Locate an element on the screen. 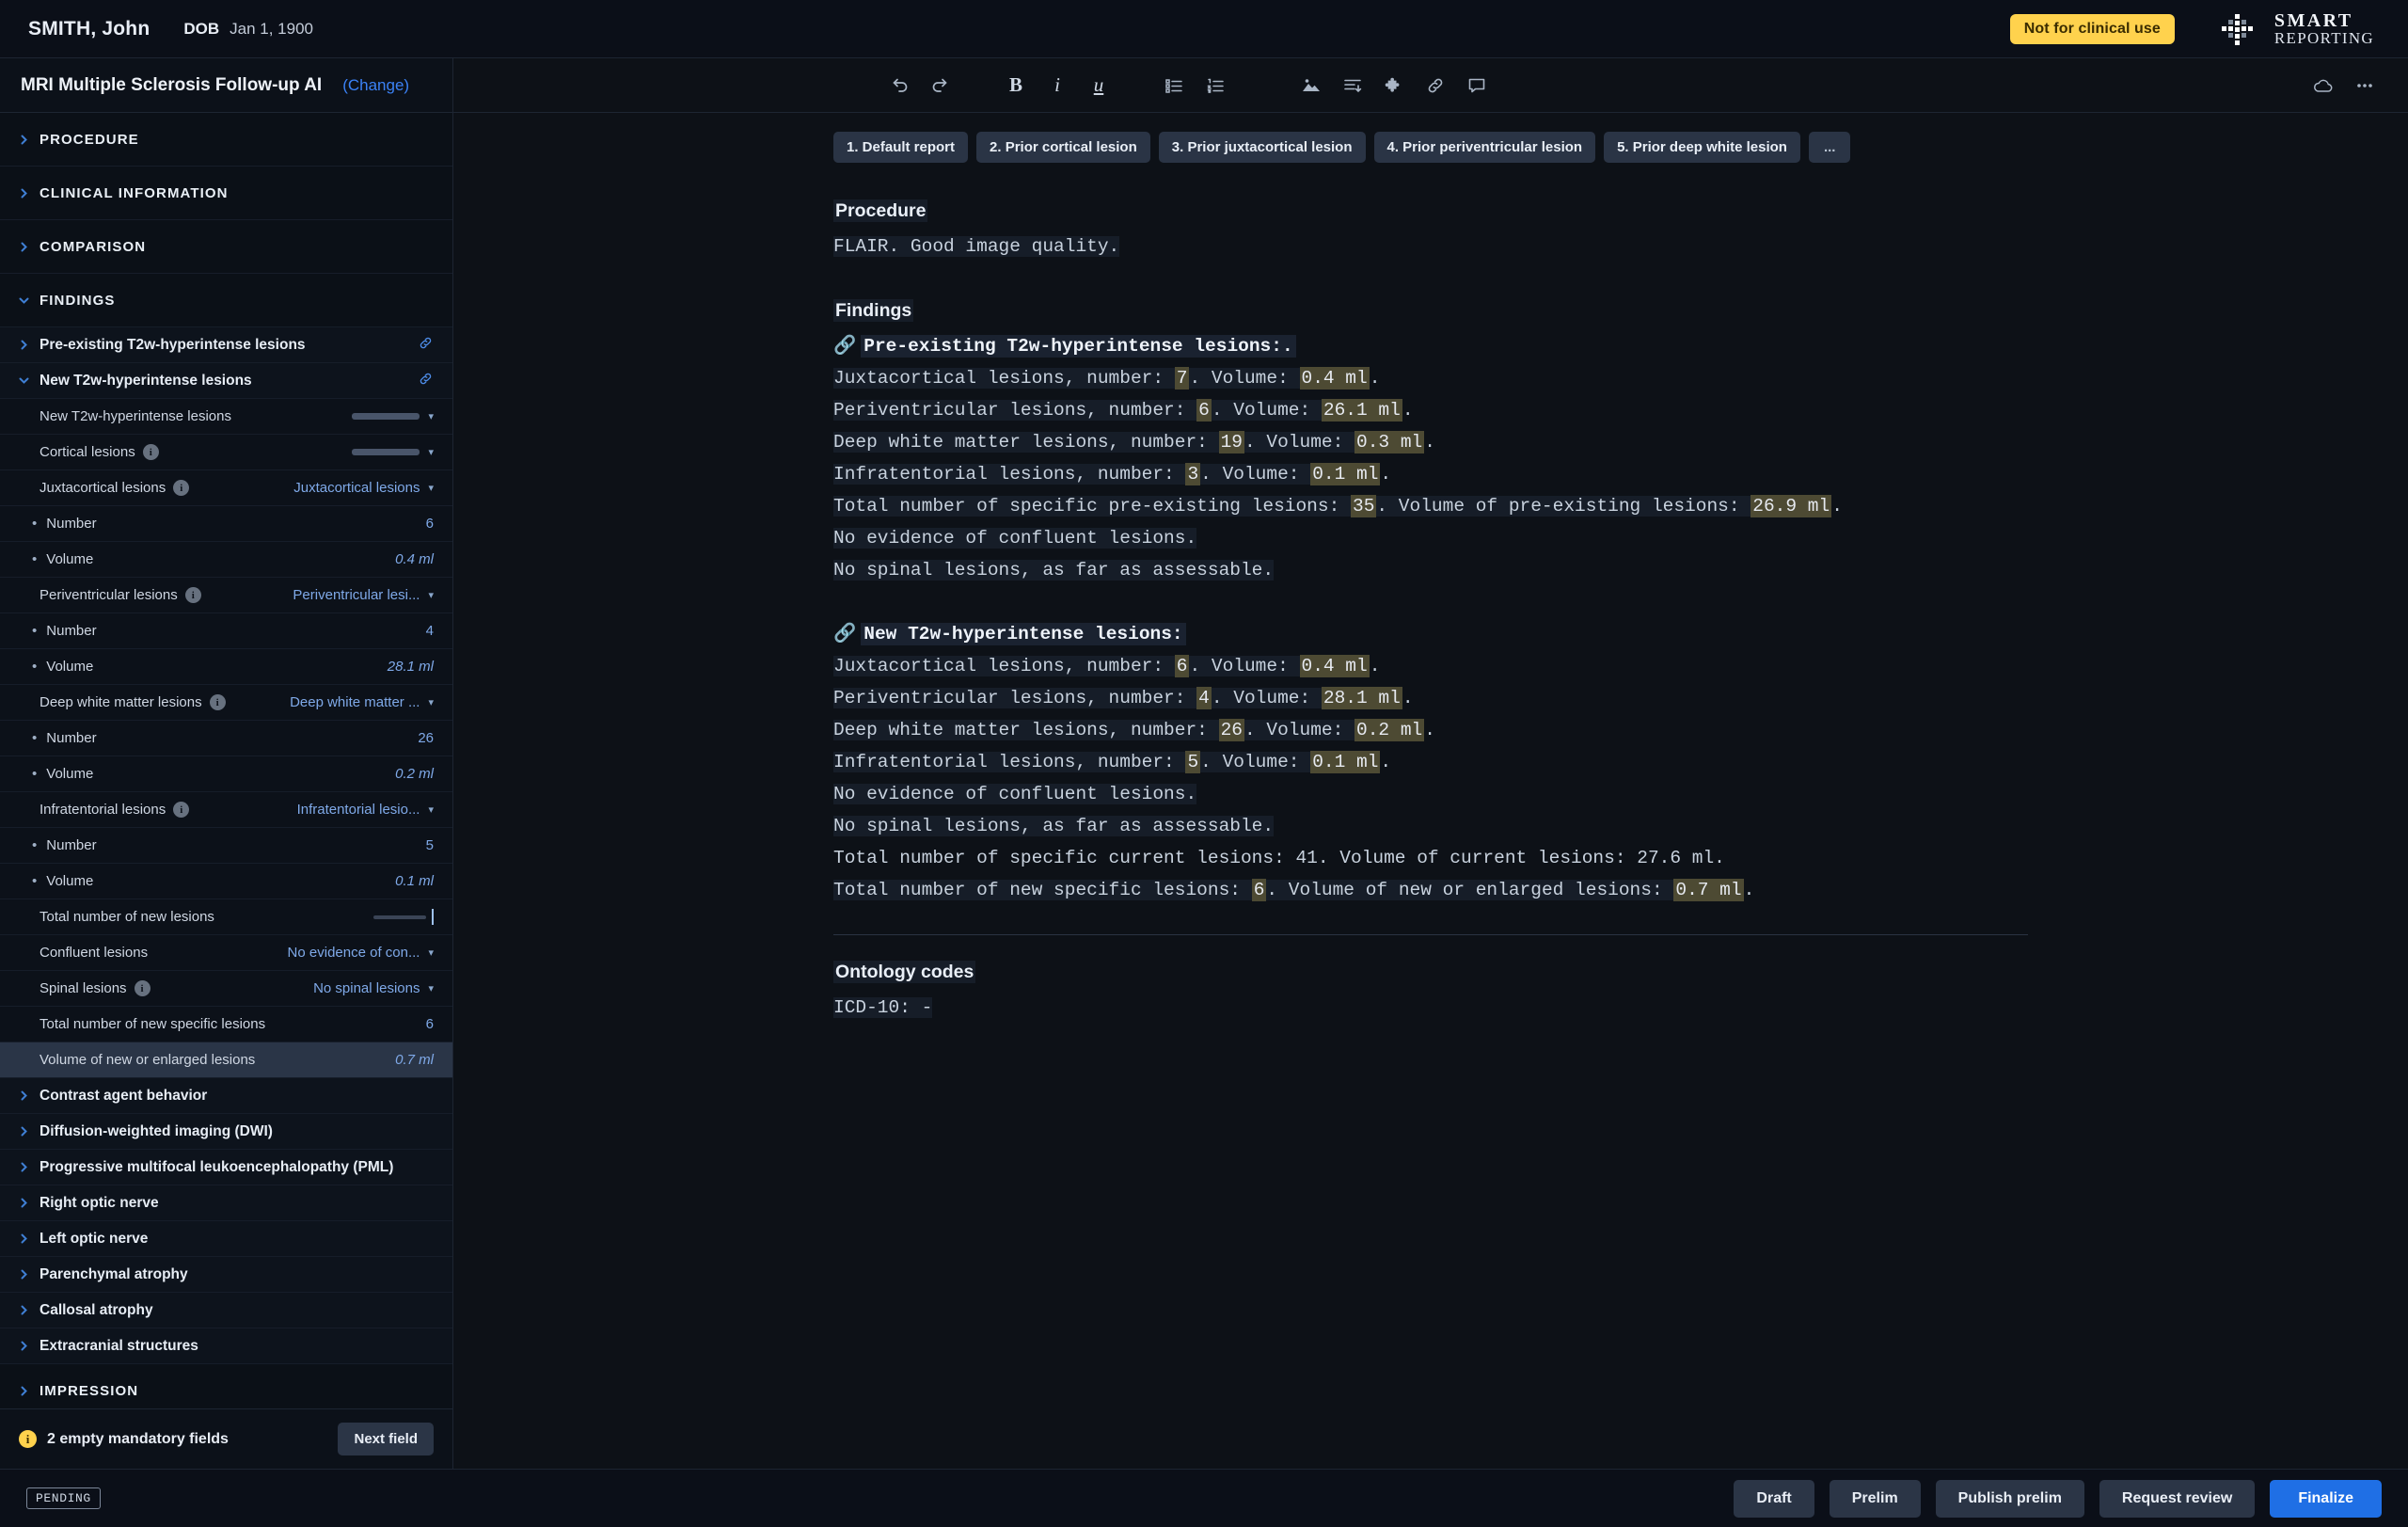 The width and height of the screenshot is (2408, 1527). value-dropdown: No spinal lesions ▾ is located at coordinates (374, 988).